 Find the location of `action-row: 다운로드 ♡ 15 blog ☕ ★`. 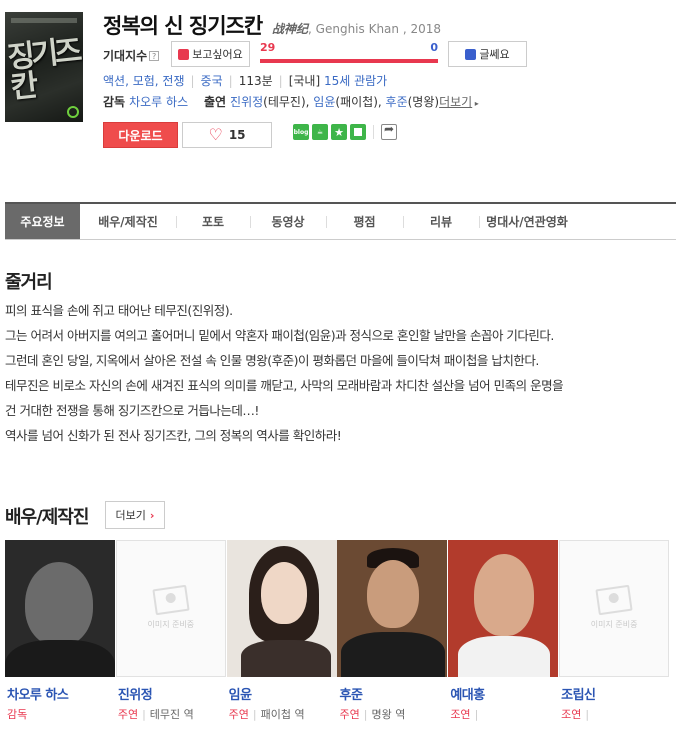

action-row: 다운로드 ♡ 15 blog ☕ ★ is located at coordinates (258, 135).